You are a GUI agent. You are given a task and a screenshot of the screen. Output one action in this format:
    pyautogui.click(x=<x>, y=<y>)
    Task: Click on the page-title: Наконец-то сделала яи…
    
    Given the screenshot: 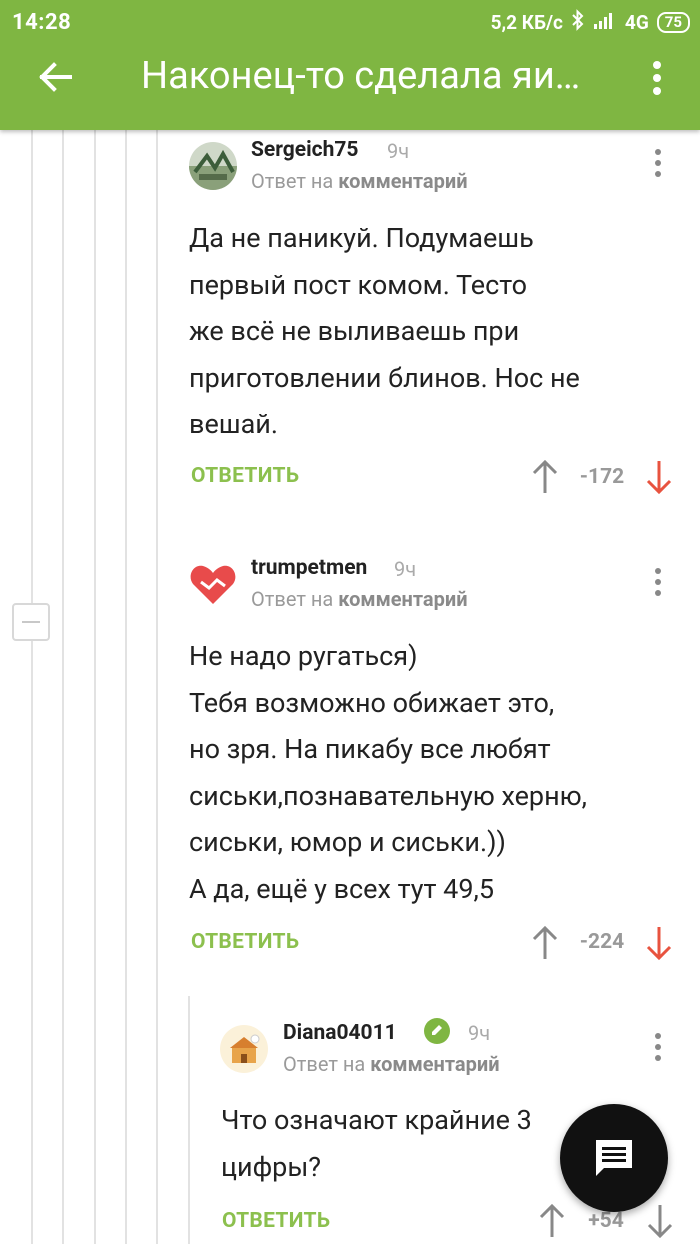 What is the action you would take?
    pyautogui.click(x=361, y=76)
    